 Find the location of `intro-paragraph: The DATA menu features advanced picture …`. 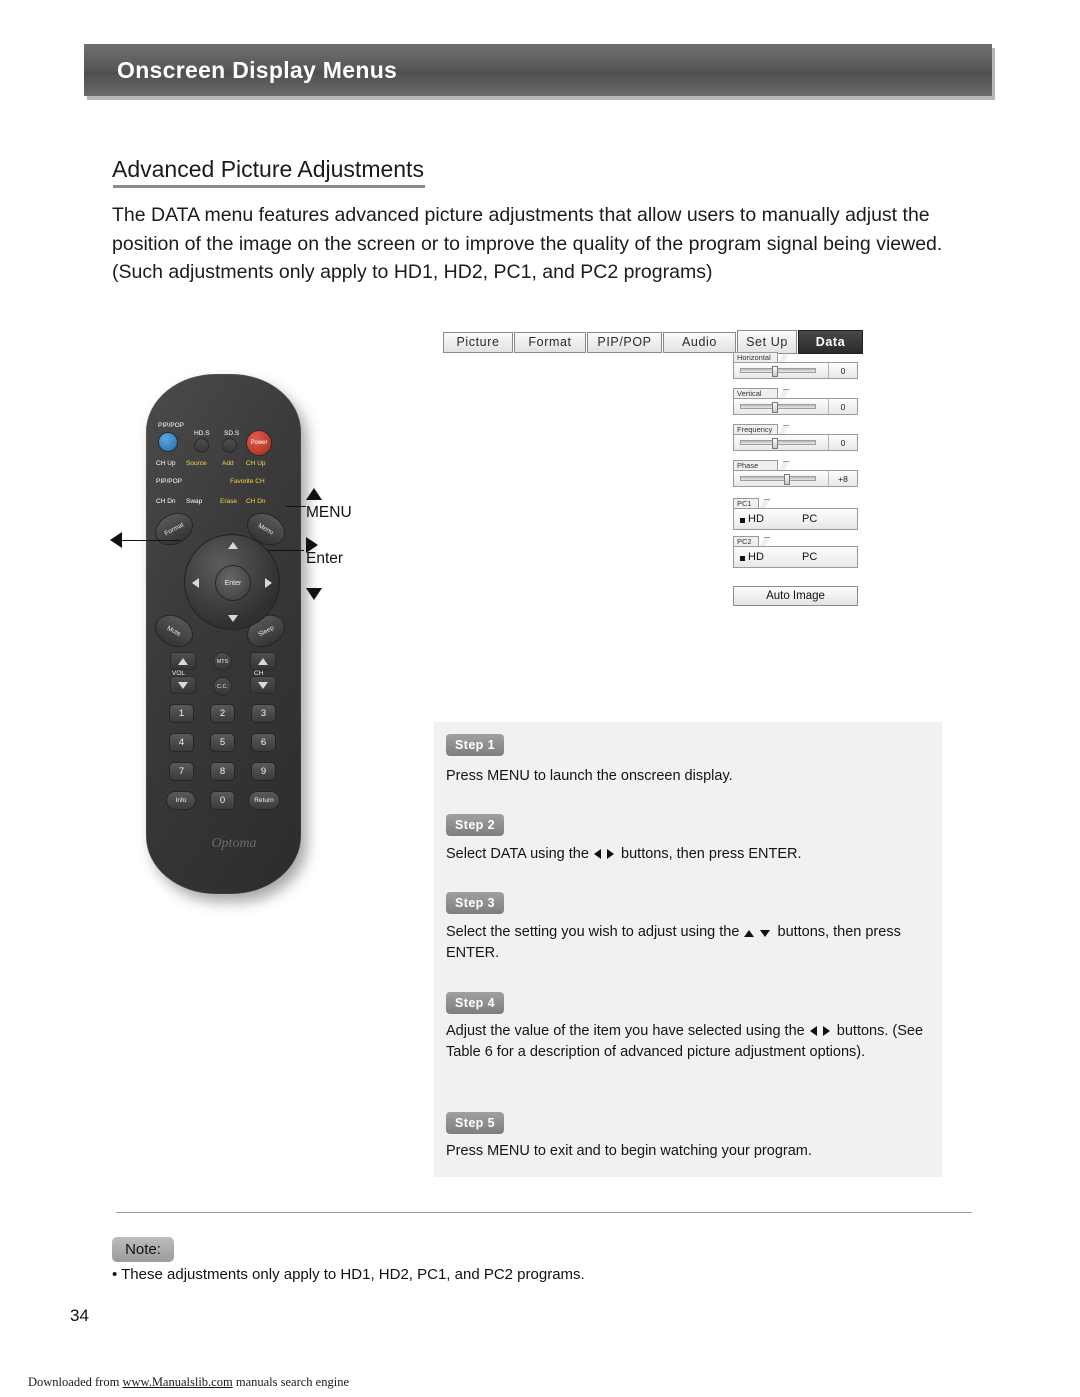

intro-paragraph: The DATA menu features advanced picture … is located at coordinates (527, 243).